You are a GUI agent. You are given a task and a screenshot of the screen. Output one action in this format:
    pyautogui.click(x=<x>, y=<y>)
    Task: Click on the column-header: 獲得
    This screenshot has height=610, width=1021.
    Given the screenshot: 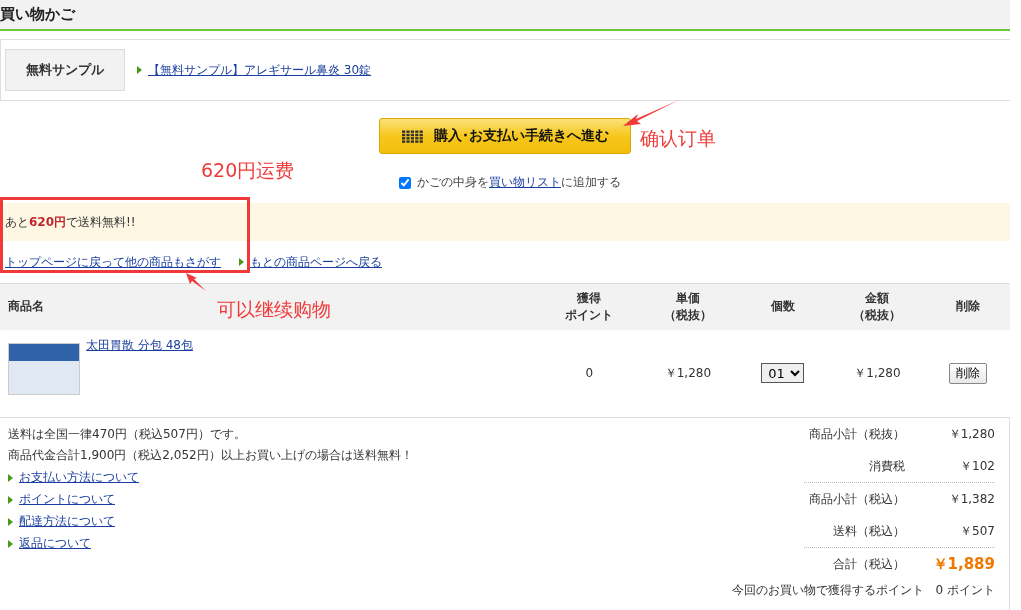 What is the action you would take?
    pyautogui.click(x=589, y=298)
    